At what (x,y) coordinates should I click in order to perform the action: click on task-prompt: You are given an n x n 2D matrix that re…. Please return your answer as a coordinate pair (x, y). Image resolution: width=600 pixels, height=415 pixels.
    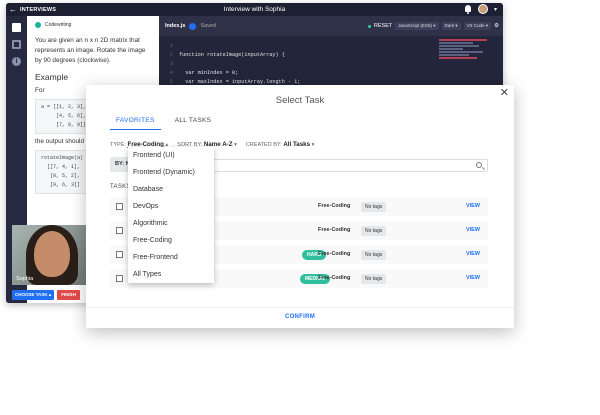
    Looking at the image, I should click on (90, 50).